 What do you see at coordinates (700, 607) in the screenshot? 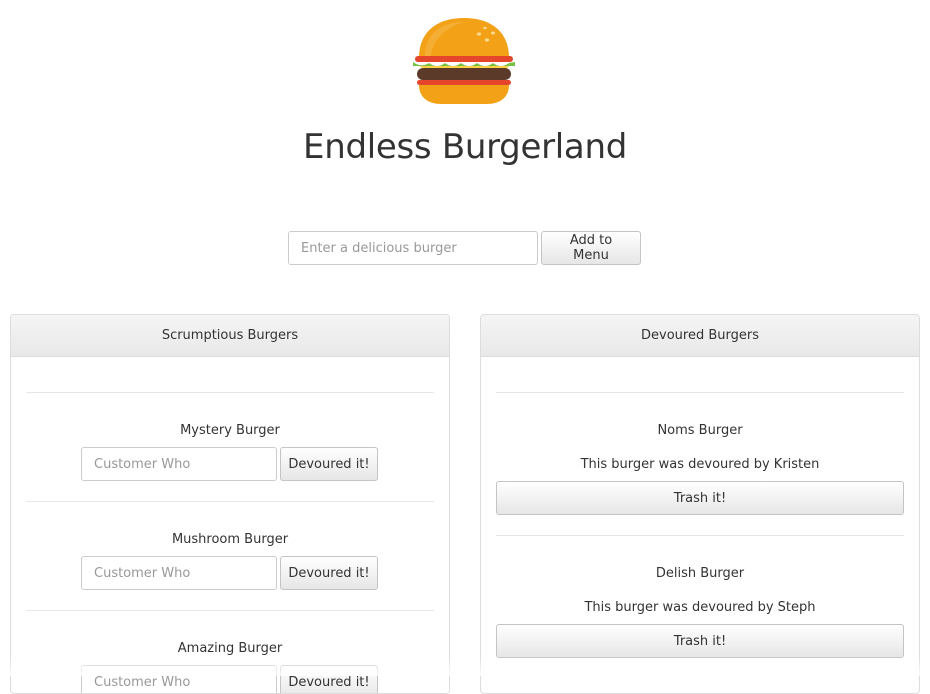
I see `devoured-by-text: This burger was devoured by Steph` at bounding box center [700, 607].